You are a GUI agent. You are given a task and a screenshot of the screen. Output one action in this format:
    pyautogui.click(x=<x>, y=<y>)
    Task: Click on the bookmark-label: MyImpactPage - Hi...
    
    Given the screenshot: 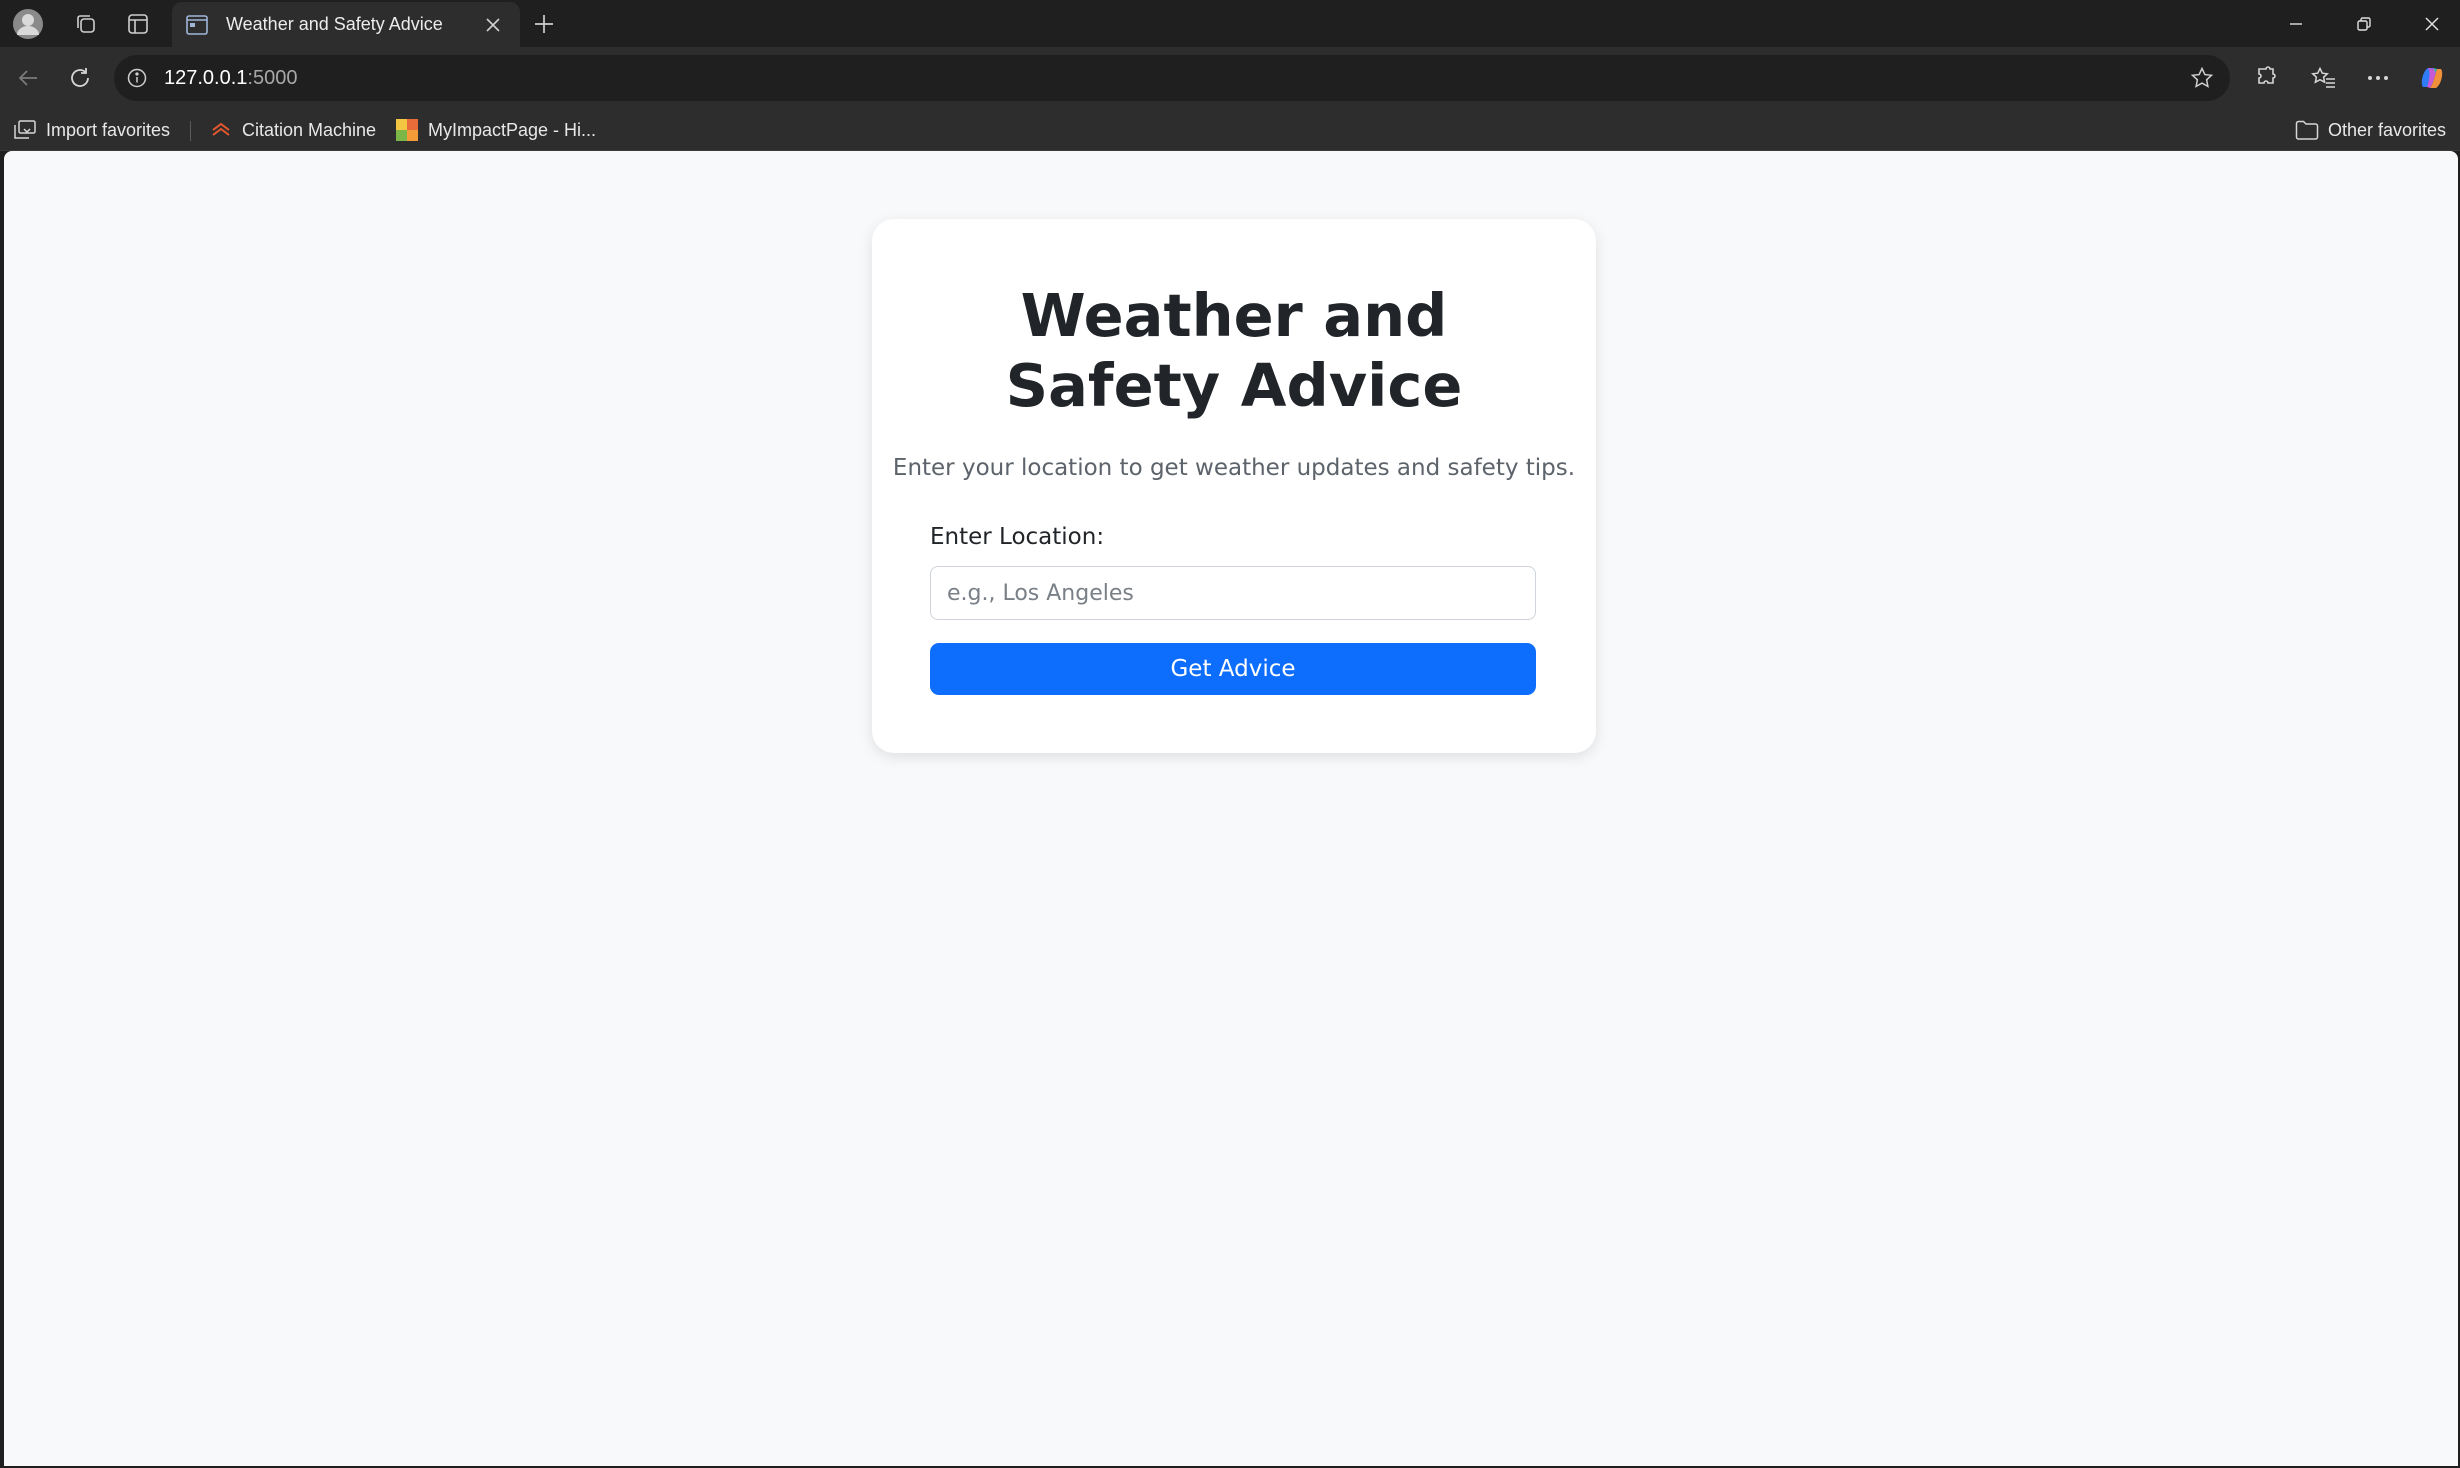 What is the action you would take?
    pyautogui.click(x=512, y=129)
    